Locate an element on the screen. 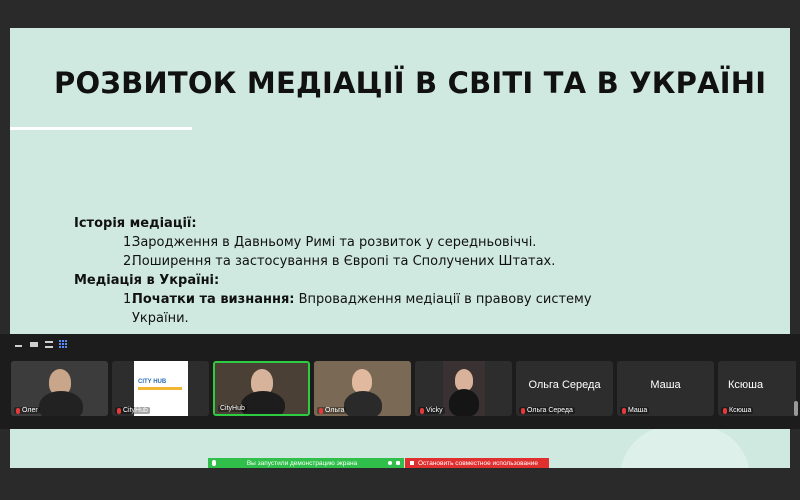  participant-tile: CITY HUB CityHub is located at coordinates (160, 388).